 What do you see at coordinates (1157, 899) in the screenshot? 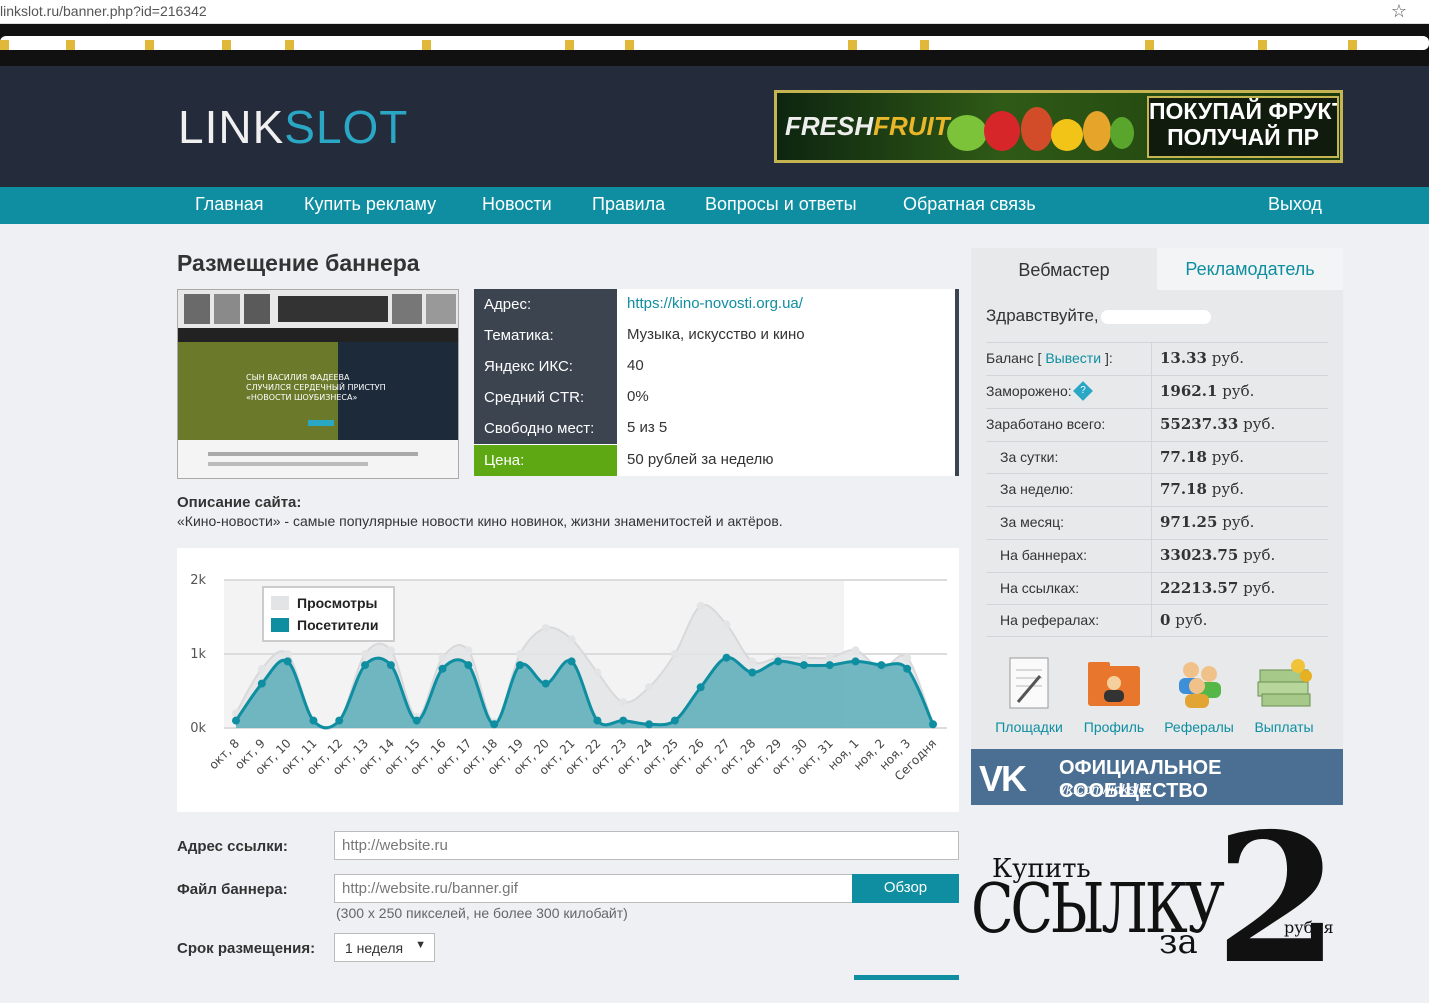
I see `buy-link-promo-banner: 2 Купить ССЫЛКУ за рубля` at bounding box center [1157, 899].